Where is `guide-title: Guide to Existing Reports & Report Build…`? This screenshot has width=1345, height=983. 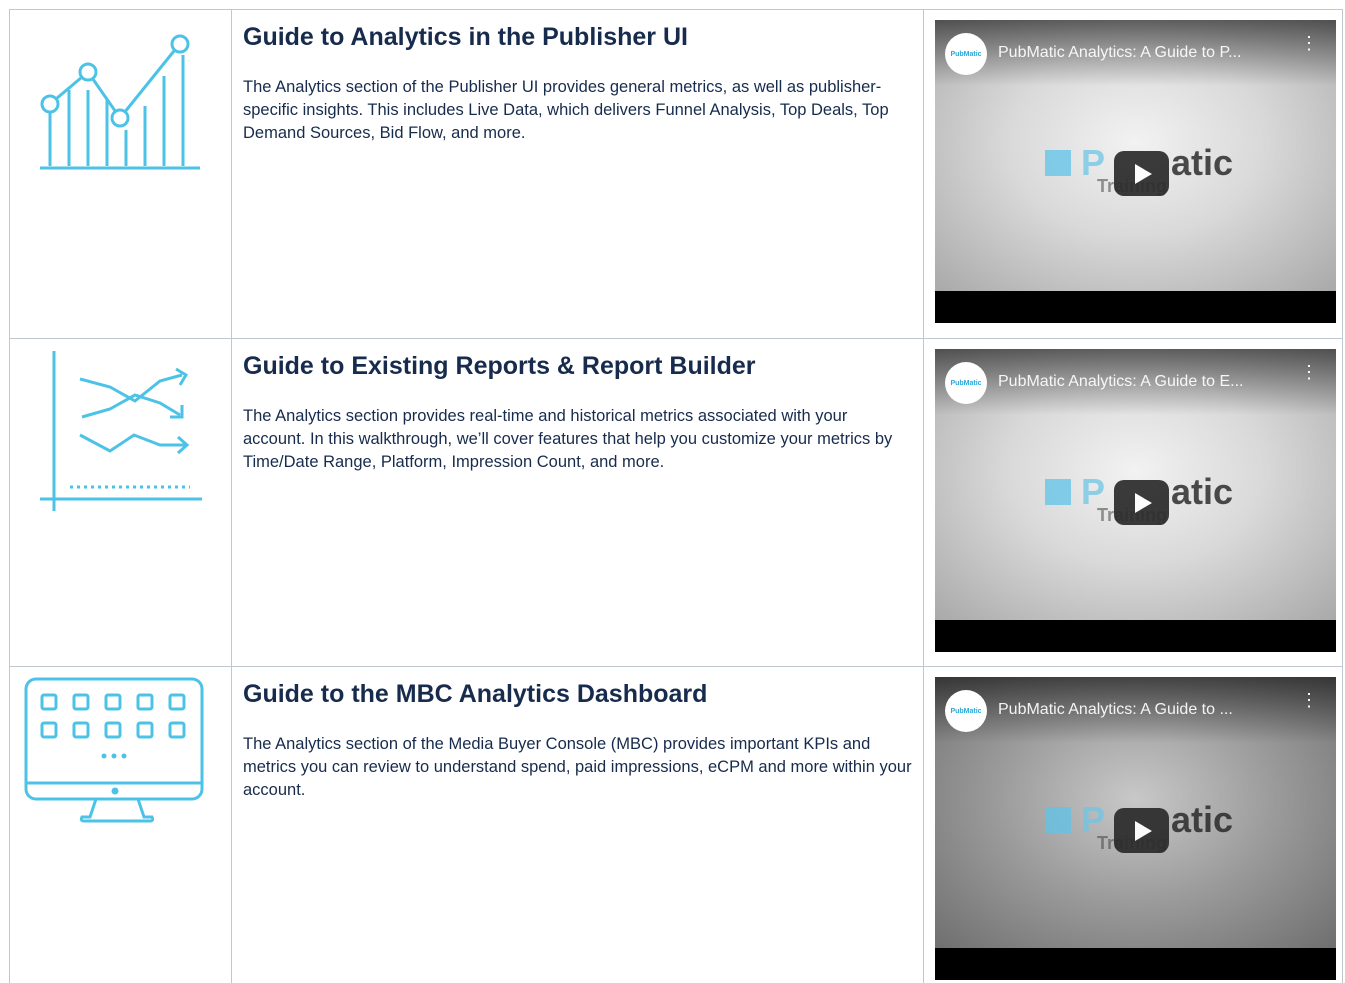
guide-title: Guide to Existing Reports & Report Build… is located at coordinates (499, 366).